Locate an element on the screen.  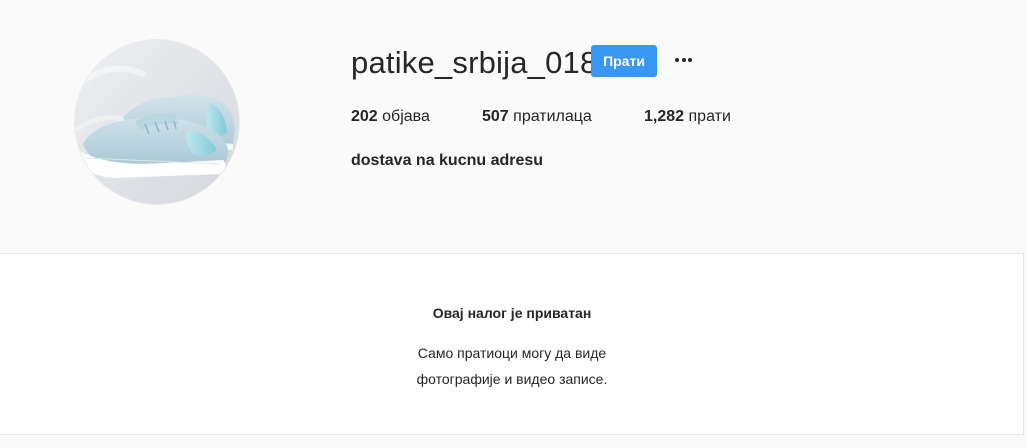
stat-followers: 507 пратилаца is located at coordinates (537, 117).